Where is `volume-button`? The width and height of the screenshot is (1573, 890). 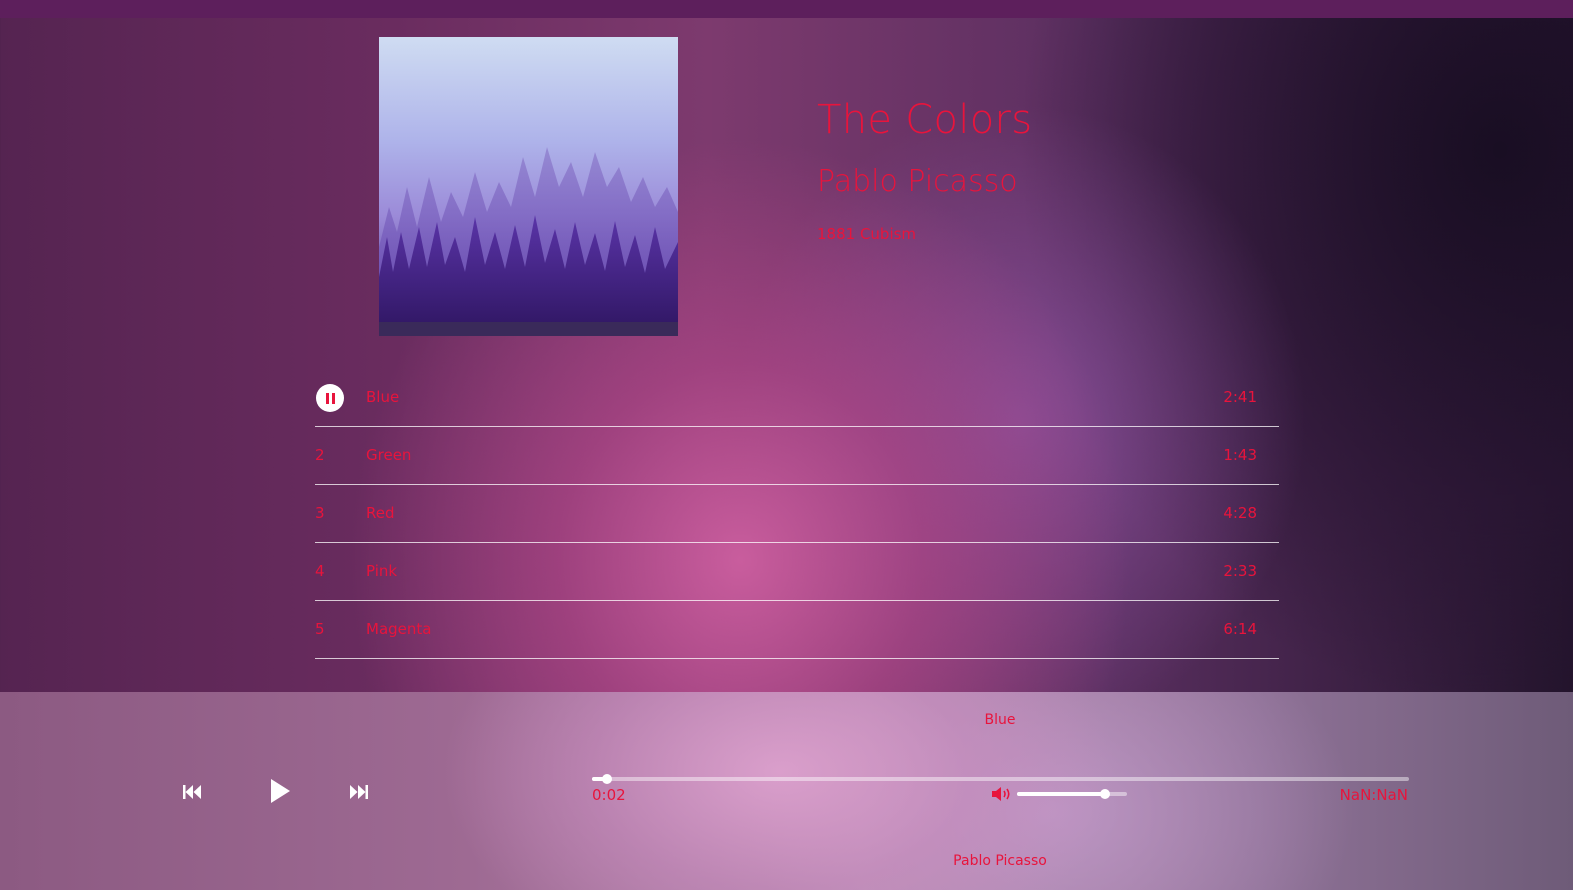 volume-button is located at coordinates (1002, 796).